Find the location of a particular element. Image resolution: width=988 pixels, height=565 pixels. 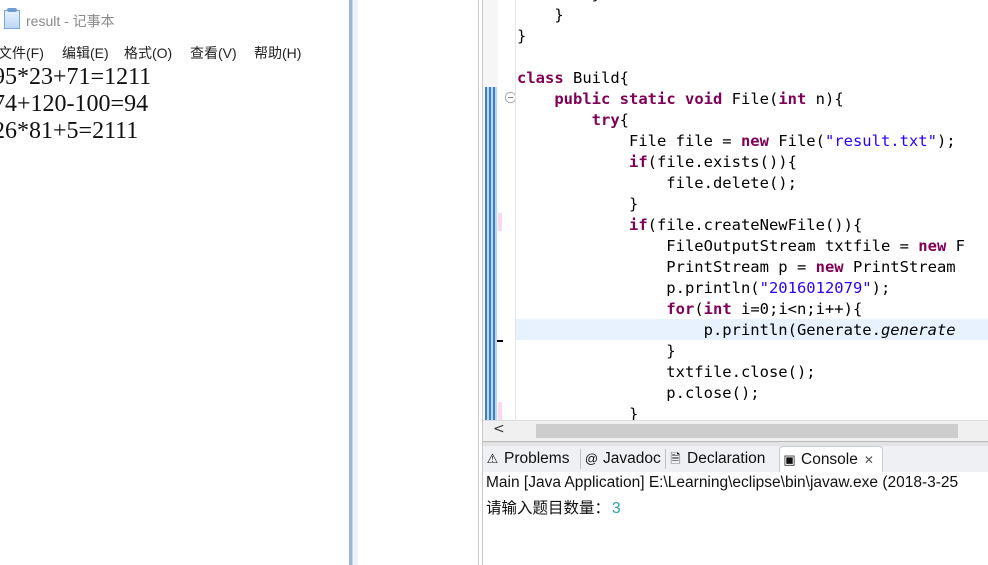

console-output-line: 请输入题目数量： 3 is located at coordinates (553, 507).